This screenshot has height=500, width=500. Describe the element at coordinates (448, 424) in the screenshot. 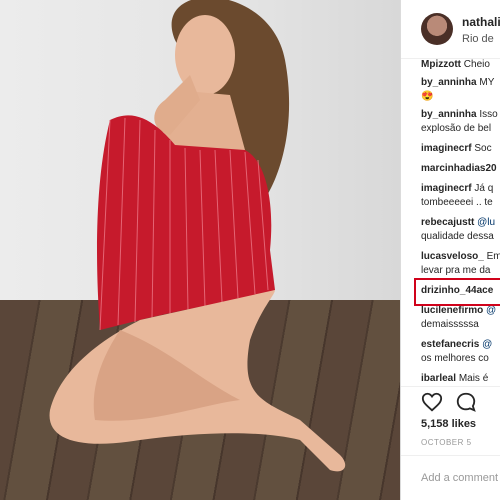

I see `like-count: 5,158 likes` at that location.